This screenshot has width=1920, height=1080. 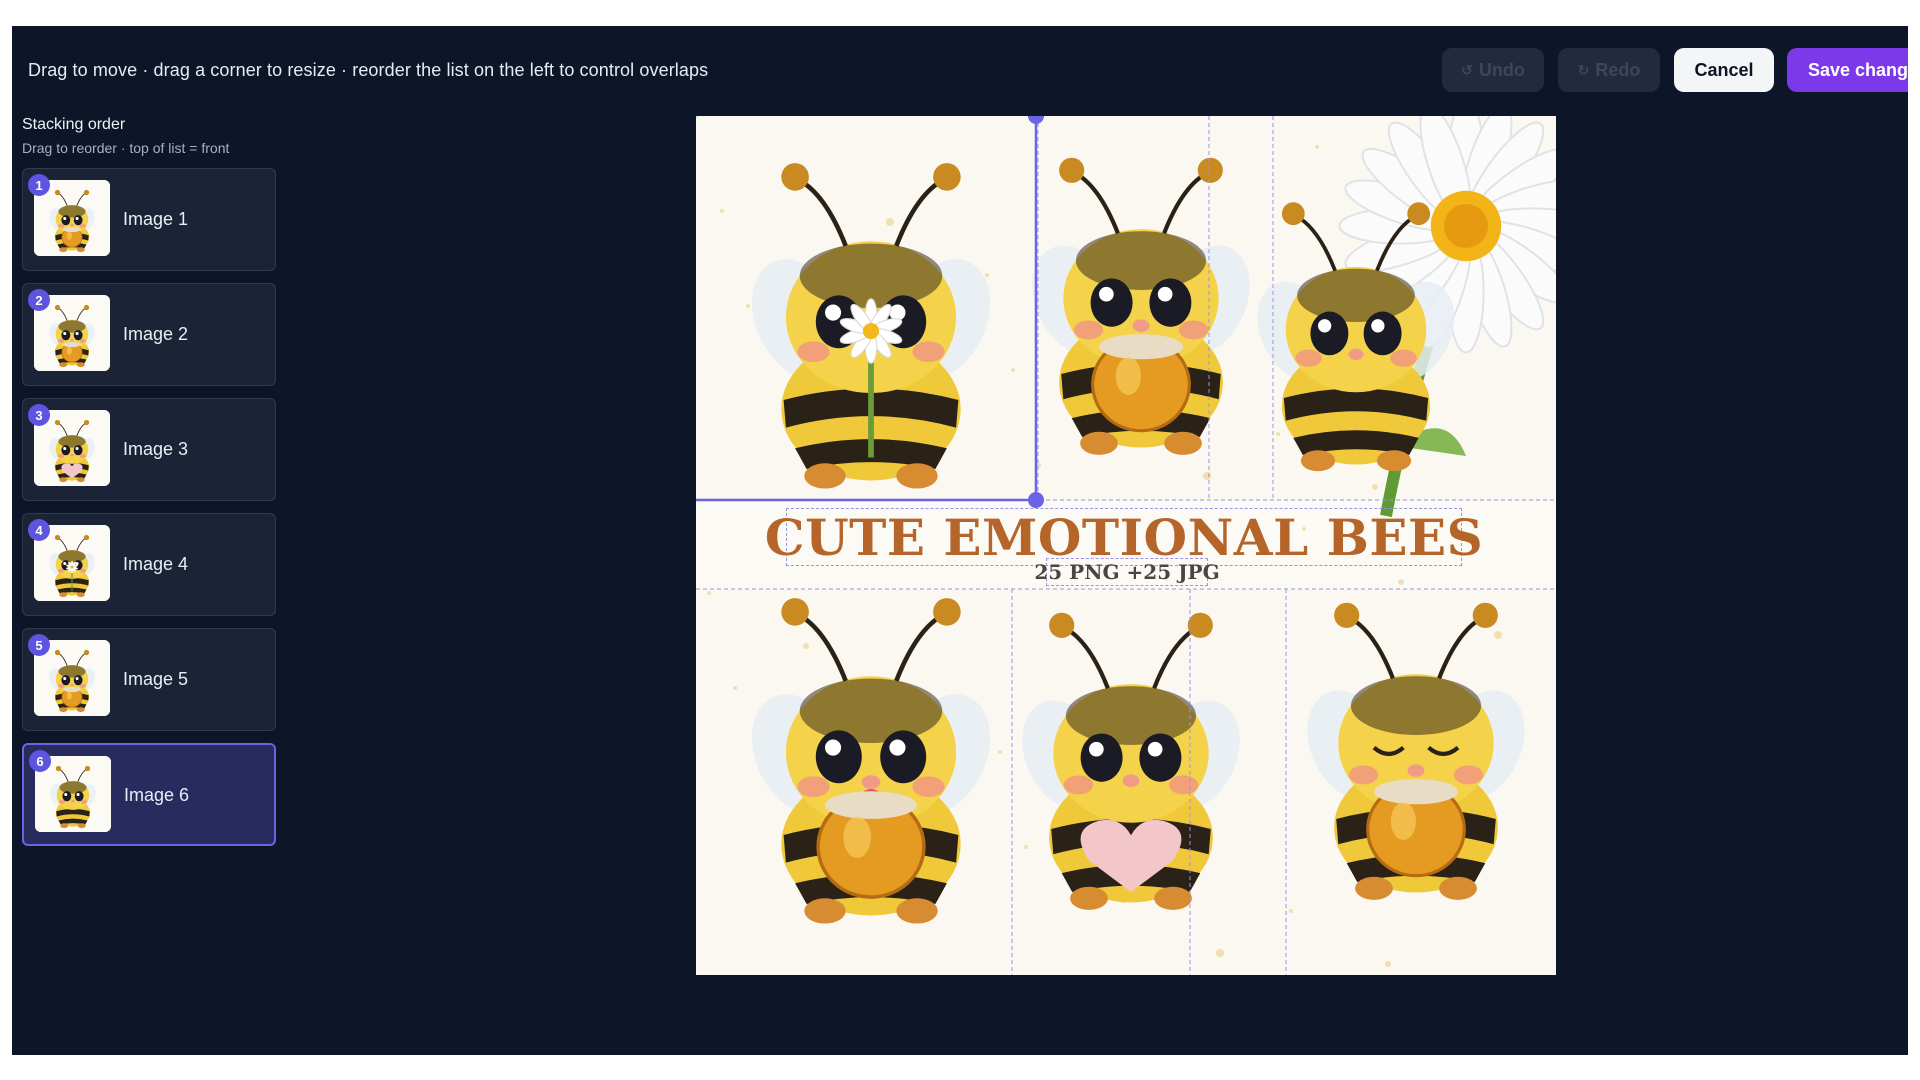 I want to click on subtitle-text-layer: 25 PNG +25 JPG, so click(x=1127, y=572).